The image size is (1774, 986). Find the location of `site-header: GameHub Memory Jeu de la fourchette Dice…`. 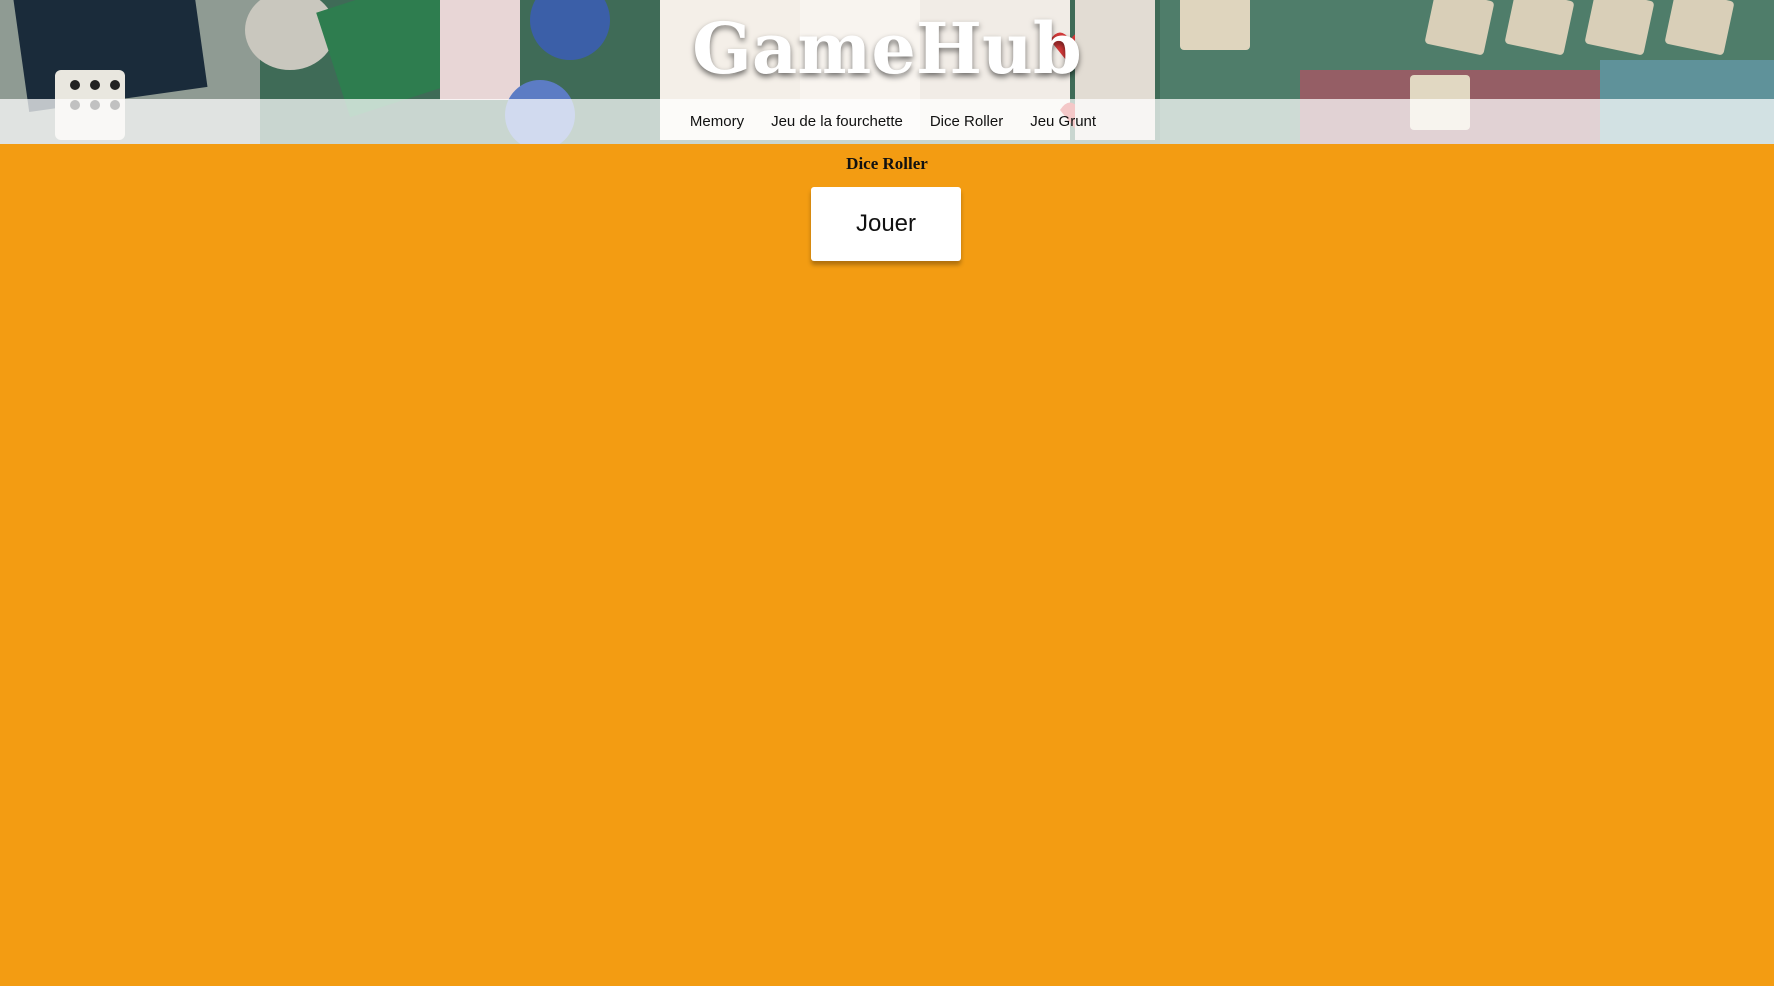

site-header: GameHub Memory Jeu de la fourchette Dice… is located at coordinates (887, 72).